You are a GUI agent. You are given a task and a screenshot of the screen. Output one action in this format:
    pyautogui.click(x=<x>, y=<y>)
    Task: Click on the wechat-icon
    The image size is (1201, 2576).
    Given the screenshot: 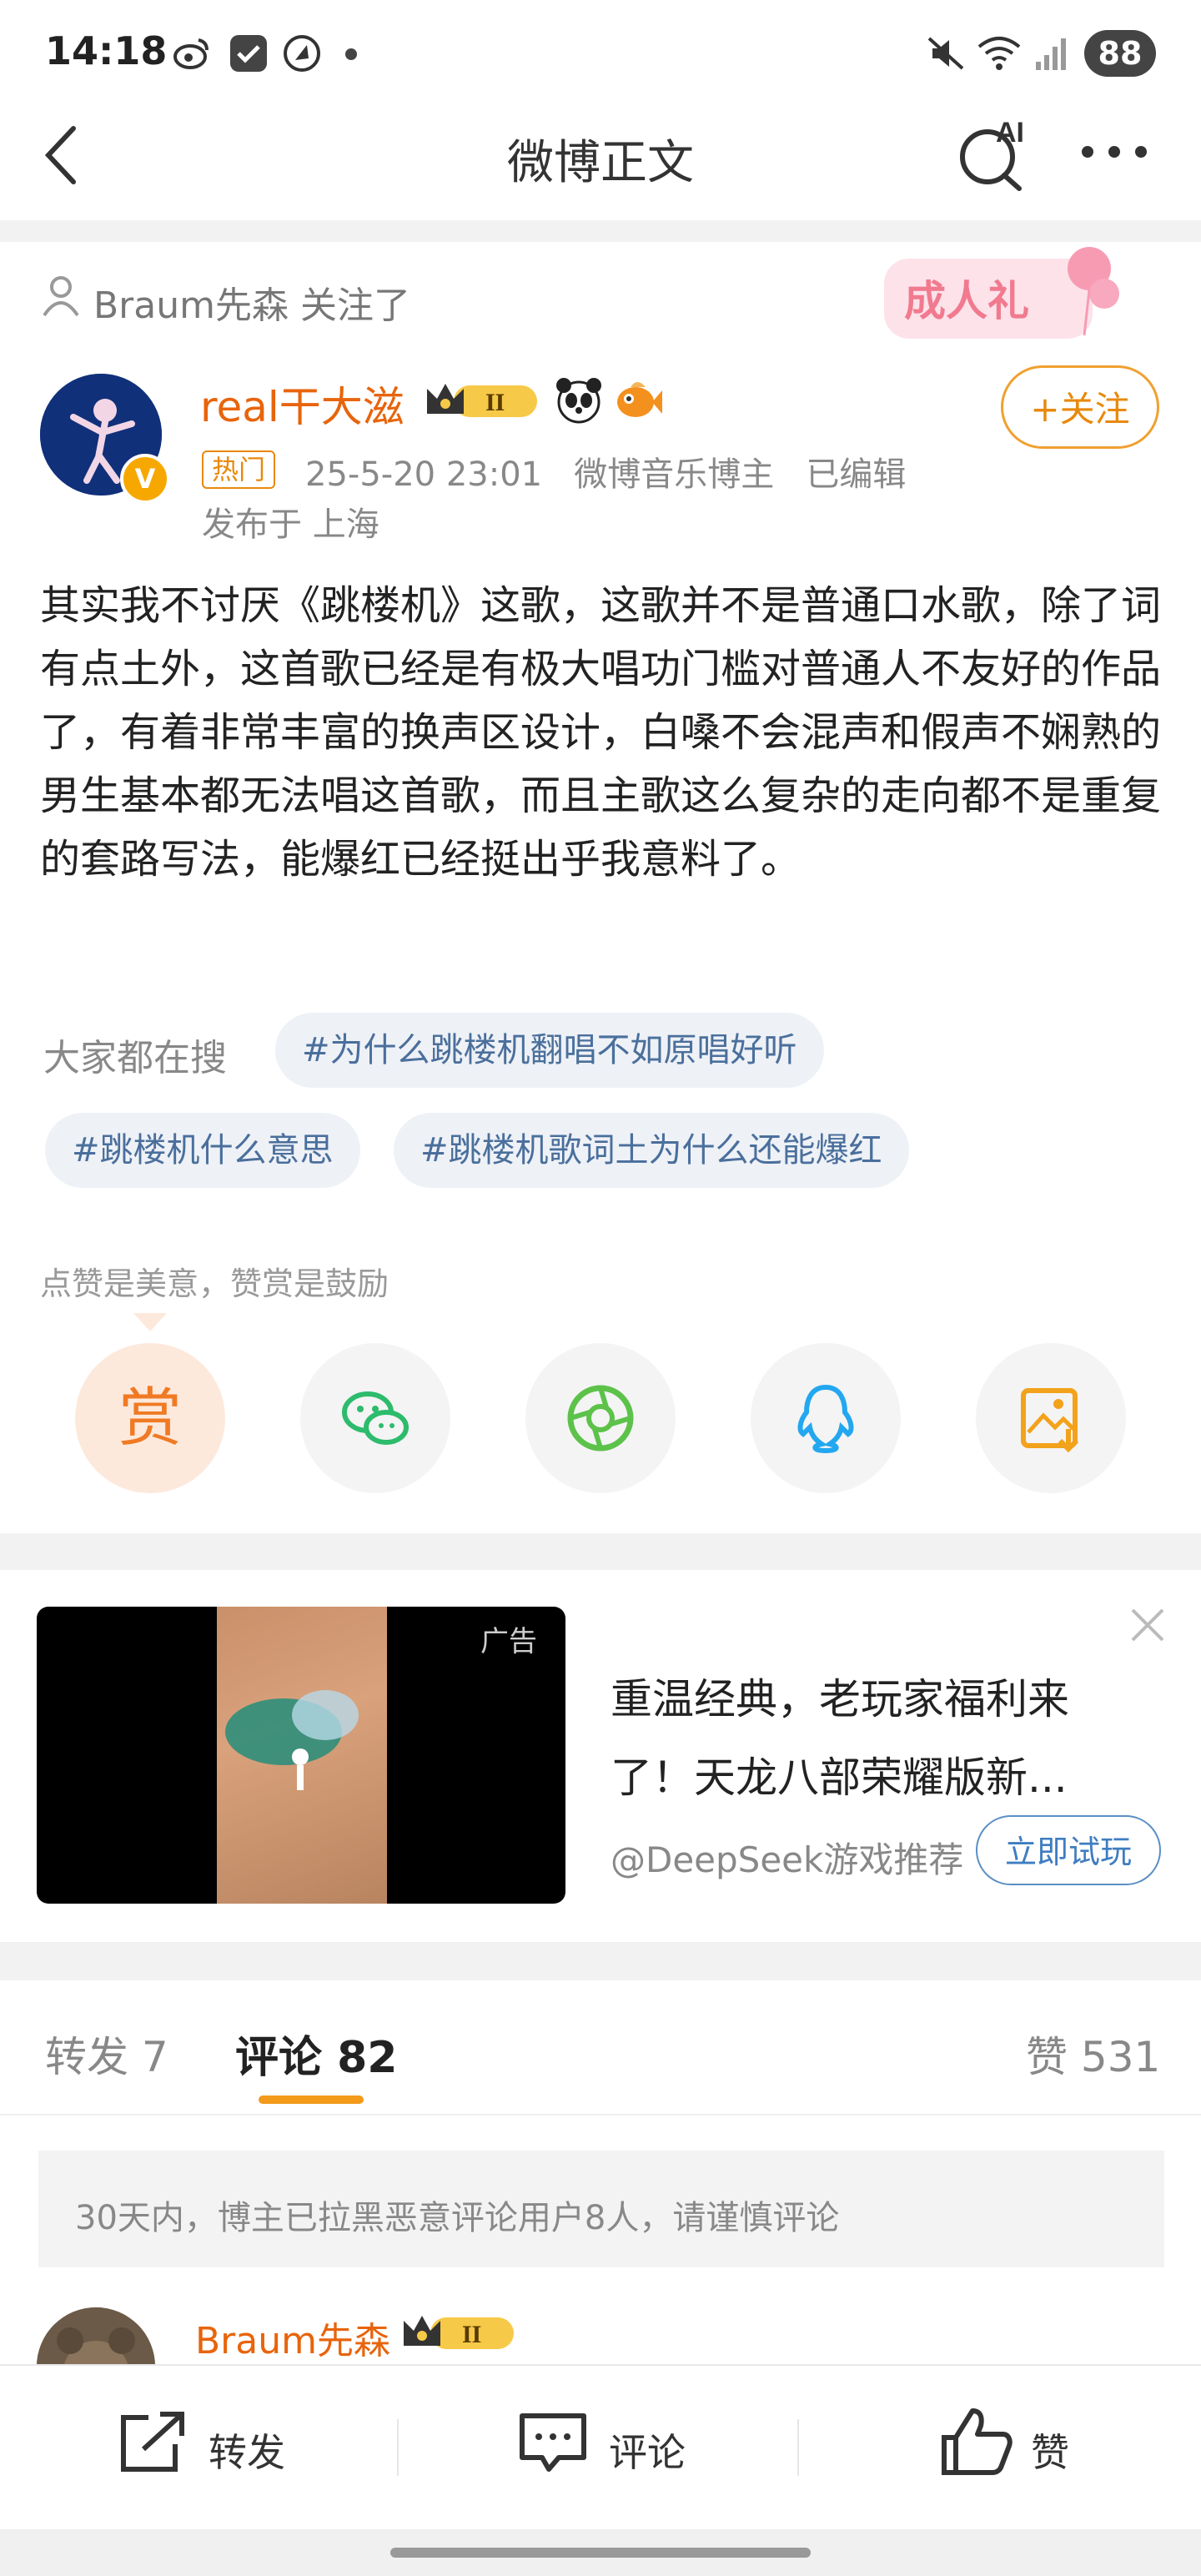 What is the action you would take?
    pyautogui.click(x=376, y=1418)
    